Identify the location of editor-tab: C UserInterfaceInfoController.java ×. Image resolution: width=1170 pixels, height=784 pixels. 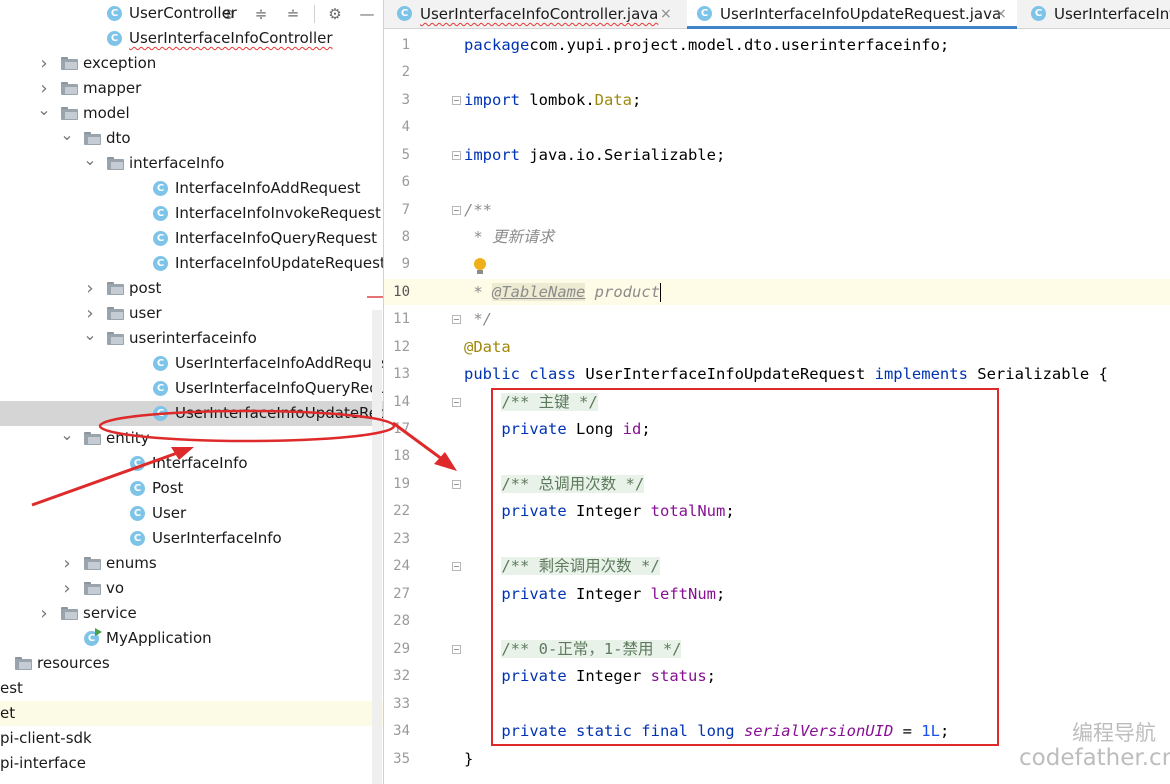
(534, 14).